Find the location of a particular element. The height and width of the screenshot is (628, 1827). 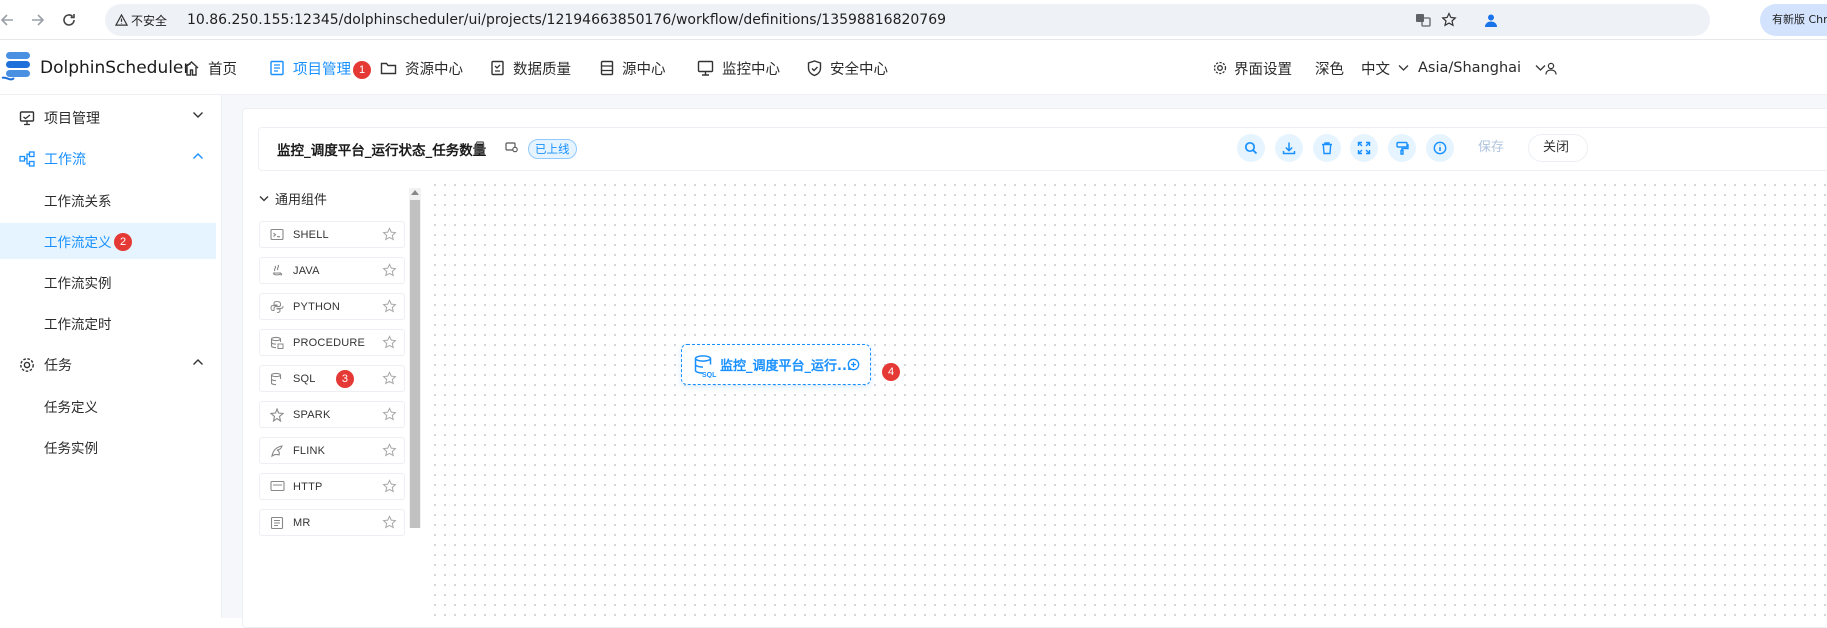

palette-item-sql: SQL 3 is located at coordinates (332, 378).